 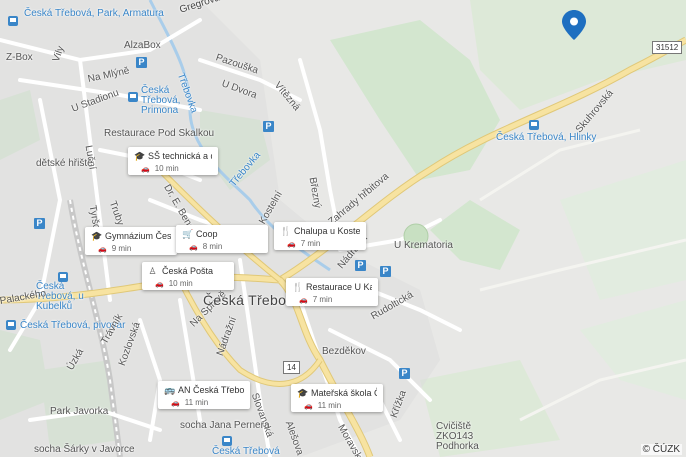 I want to click on park-javorka-label: Park Javorka, so click(x=79, y=411).